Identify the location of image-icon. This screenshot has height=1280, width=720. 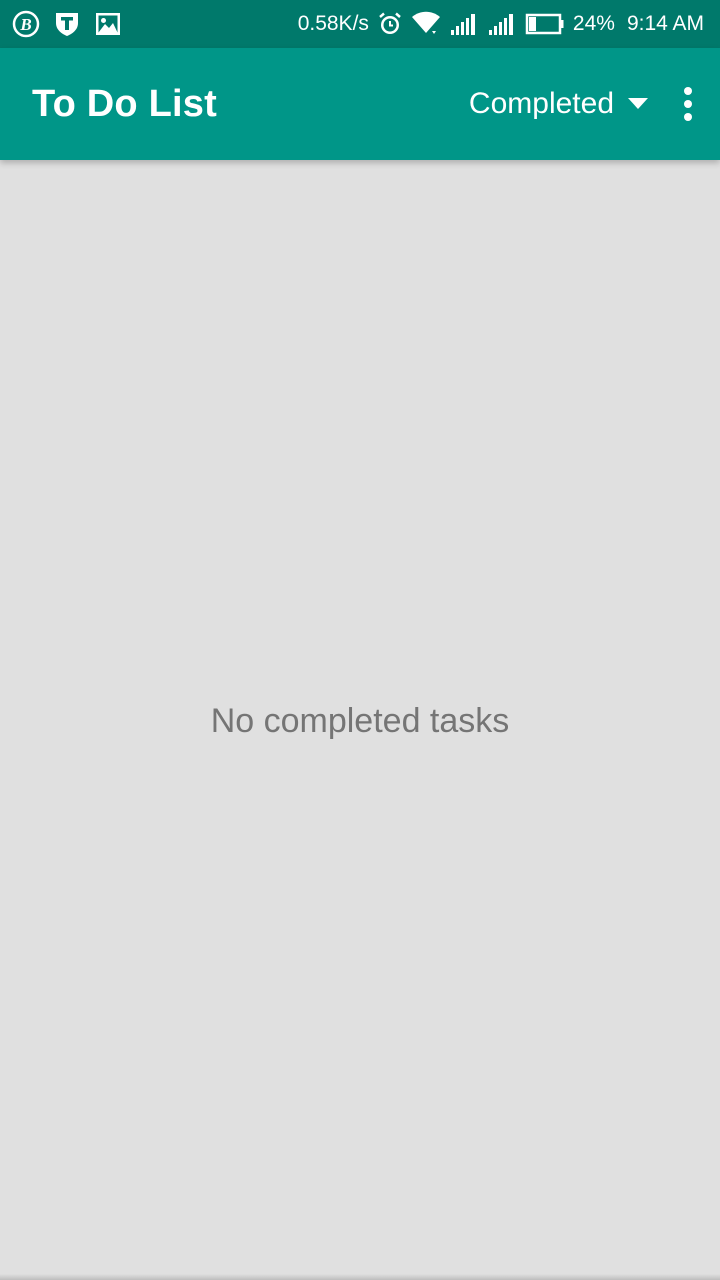
(108, 24).